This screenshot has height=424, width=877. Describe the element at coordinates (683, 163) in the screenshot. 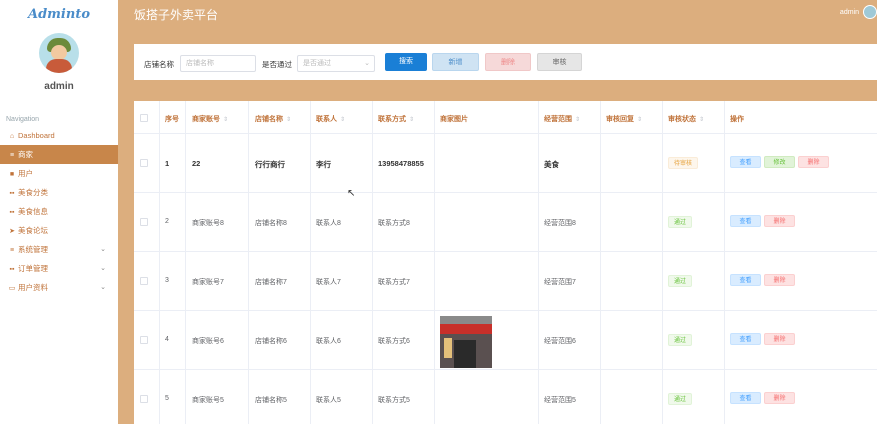

I see `status-badge: 待审核` at that location.